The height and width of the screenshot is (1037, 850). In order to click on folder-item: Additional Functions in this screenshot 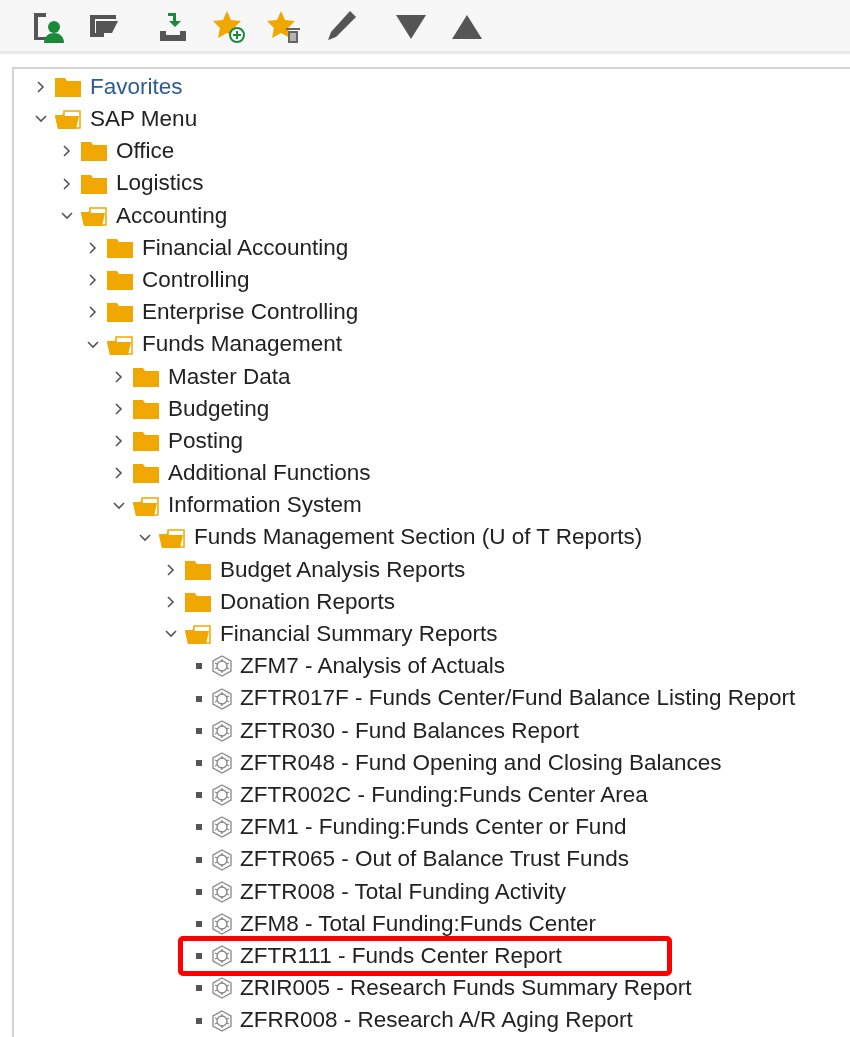, I will do `click(269, 473)`.